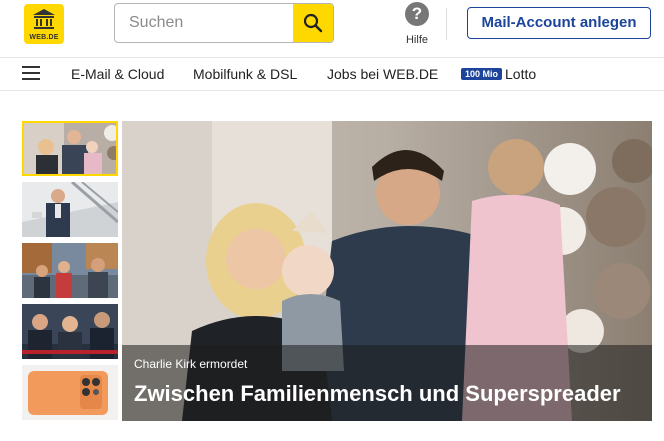 The width and height of the screenshot is (664, 441). I want to click on nav-item-jobs: Jobs bei WEB.DE, so click(382, 74).